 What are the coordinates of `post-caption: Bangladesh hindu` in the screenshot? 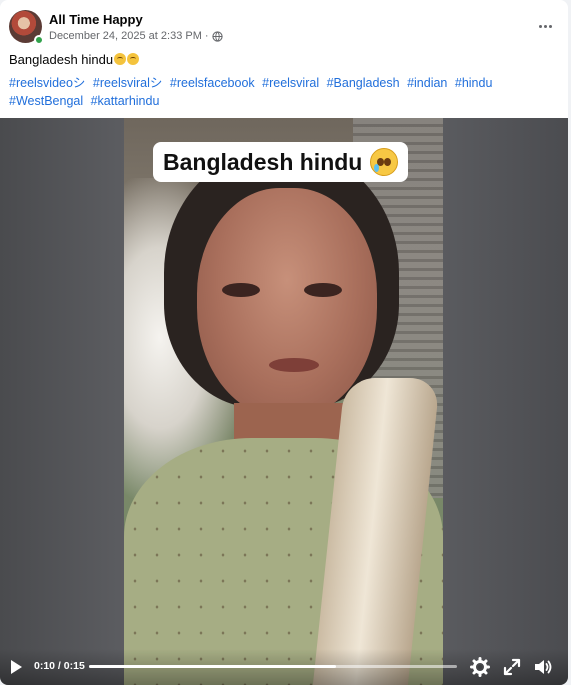 It's located at (74, 59).